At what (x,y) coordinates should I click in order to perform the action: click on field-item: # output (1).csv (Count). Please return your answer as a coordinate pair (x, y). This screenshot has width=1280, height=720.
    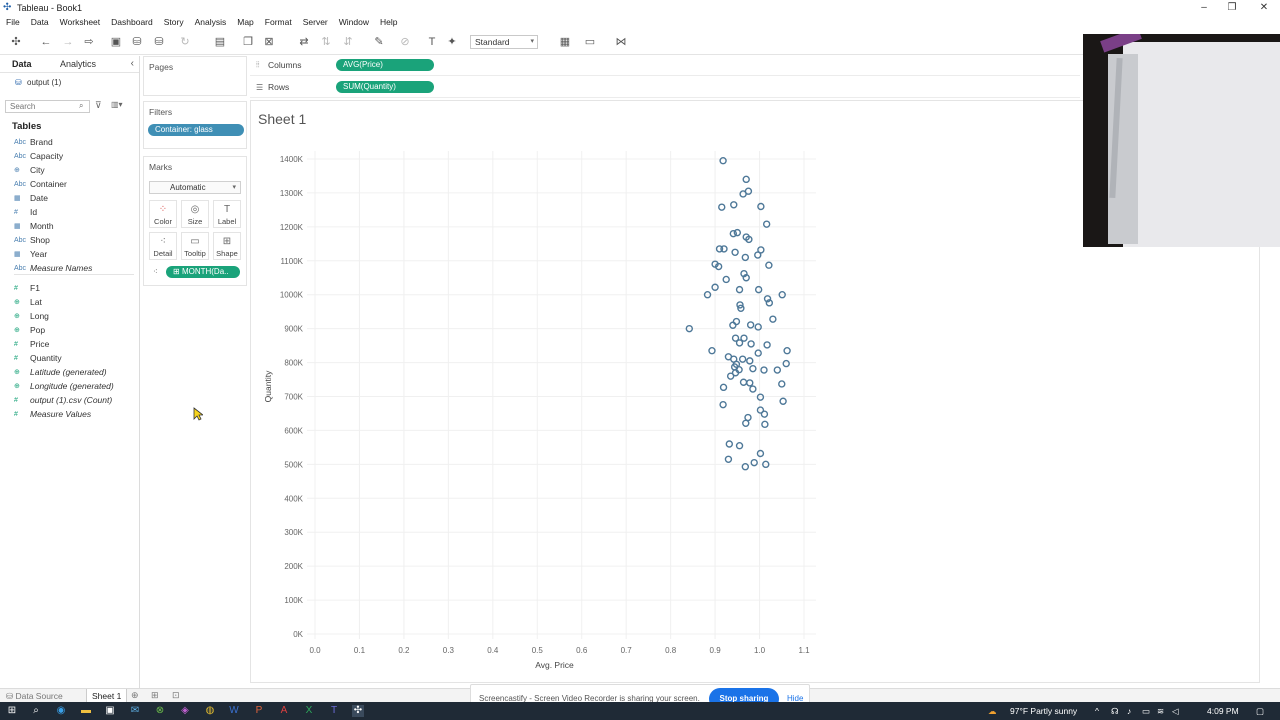
    Looking at the image, I should click on (63, 400).